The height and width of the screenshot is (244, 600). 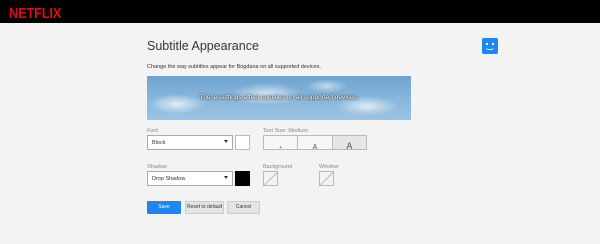 What do you see at coordinates (190, 178) in the screenshot?
I see `shadow-select: Drop Shadow` at bounding box center [190, 178].